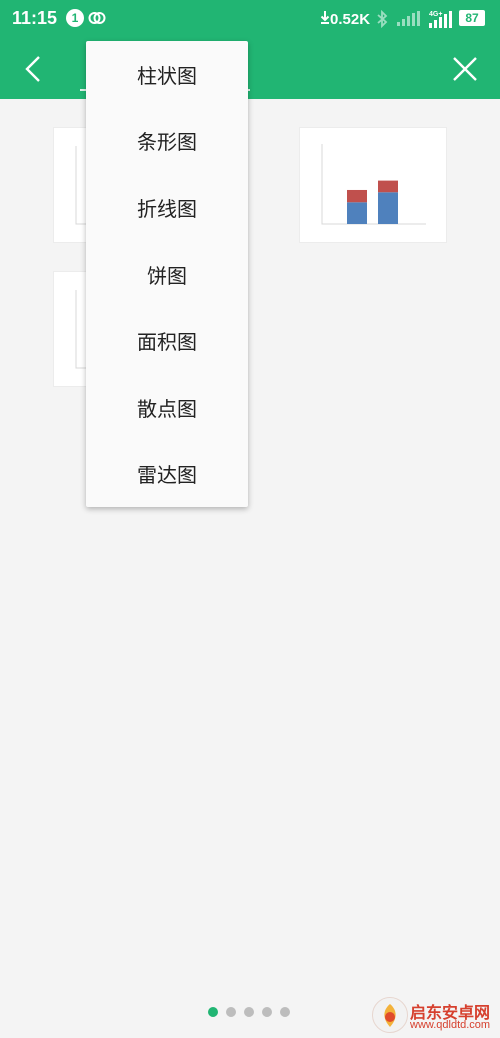 This screenshot has width=500, height=1038. I want to click on net-speed: 0.52K, so click(345, 19).